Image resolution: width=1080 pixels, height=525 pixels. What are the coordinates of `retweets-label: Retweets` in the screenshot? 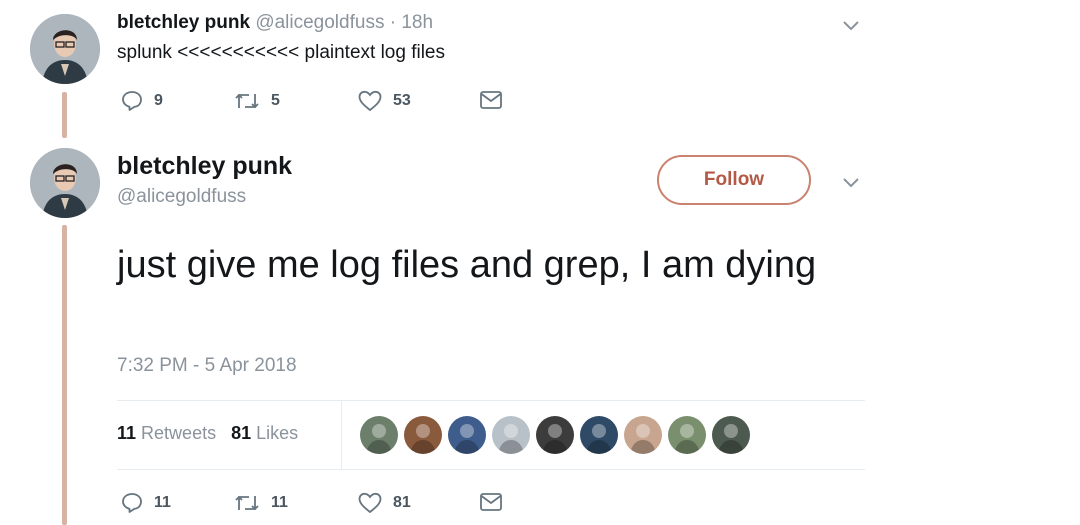 It's located at (179, 433).